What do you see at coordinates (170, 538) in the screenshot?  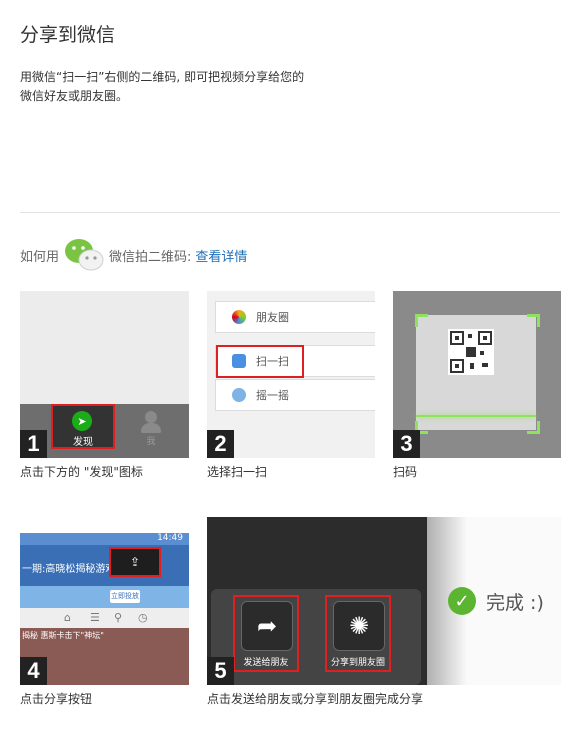 I see `status-time: 14:49` at bounding box center [170, 538].